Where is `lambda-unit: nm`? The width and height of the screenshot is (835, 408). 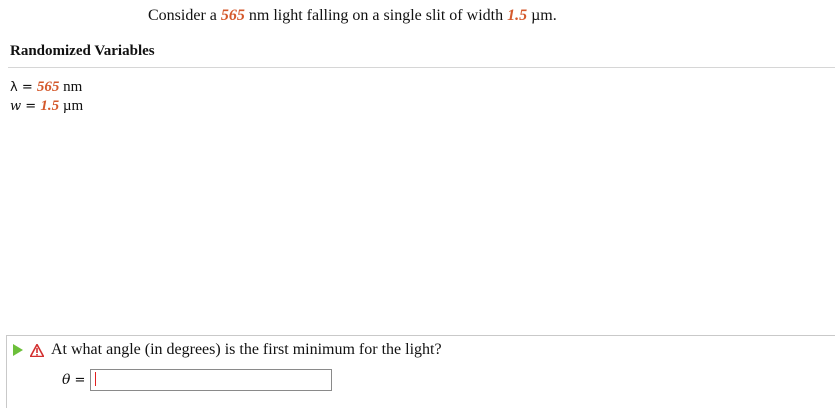
lambda-unit: nm is located at coordinates (71, 87).